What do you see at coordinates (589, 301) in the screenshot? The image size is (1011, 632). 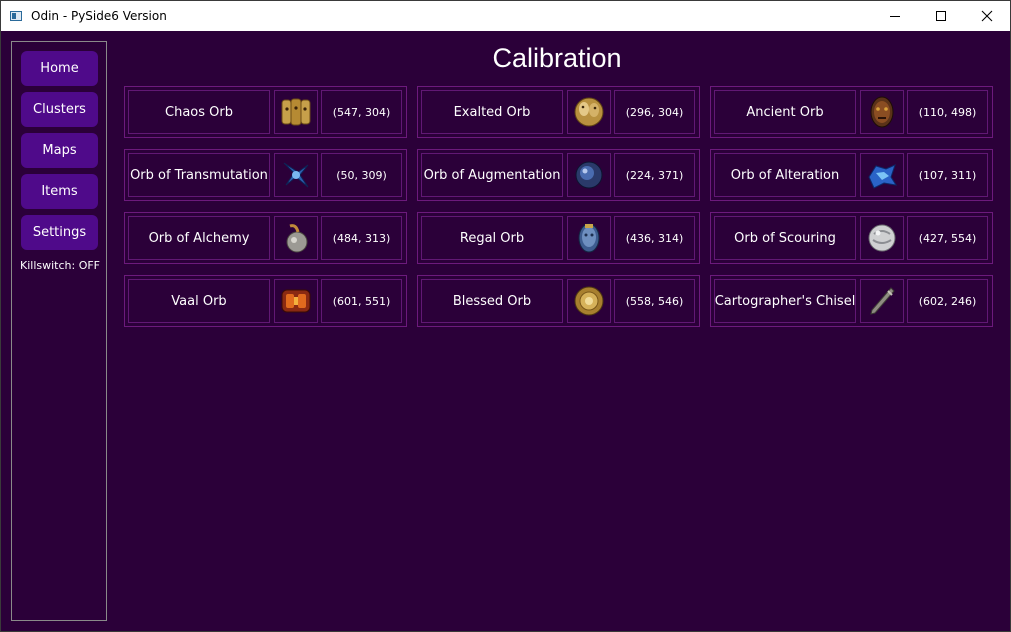 I see `blessed-orb-icon` at bounding box center [589, 301].